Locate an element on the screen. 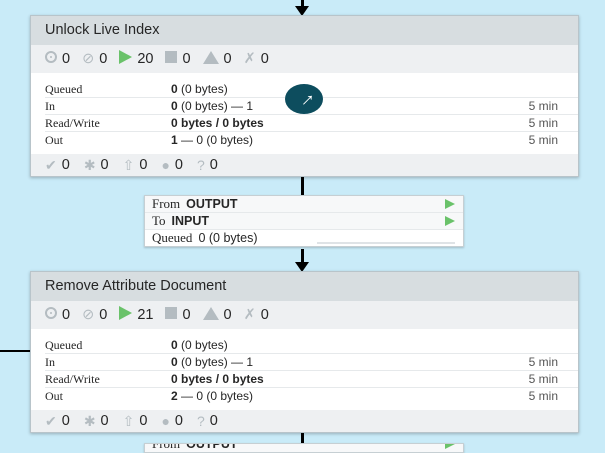  connection-to: To INPUT is located at coordinates (304, 221).